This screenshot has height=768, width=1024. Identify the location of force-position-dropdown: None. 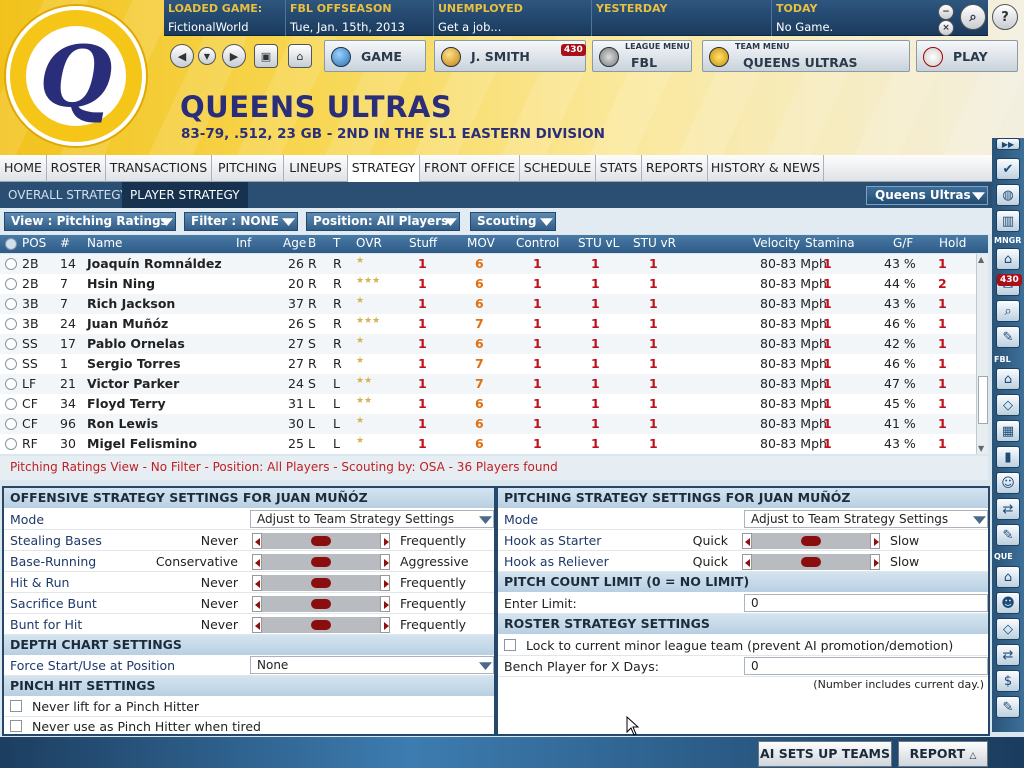
(372, 665).